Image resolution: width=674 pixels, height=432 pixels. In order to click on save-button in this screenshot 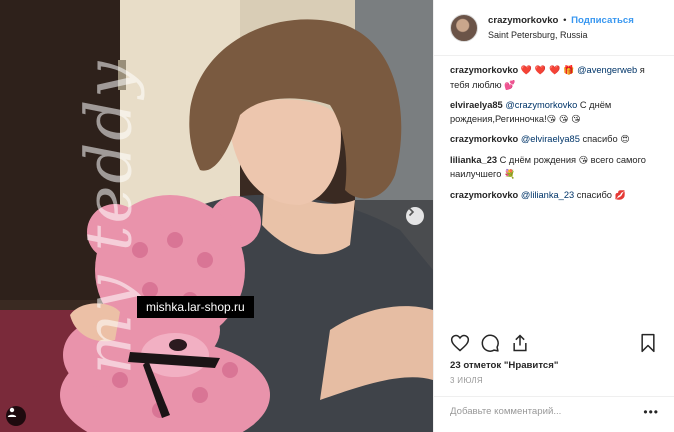, I will do `click(648, 345)`.